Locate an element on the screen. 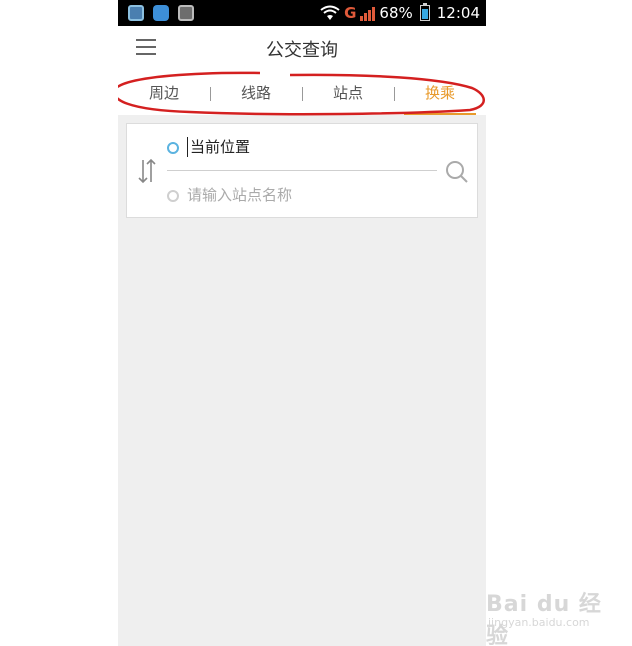  tab-nearby: 周边 is located at coordinates (164, 93).